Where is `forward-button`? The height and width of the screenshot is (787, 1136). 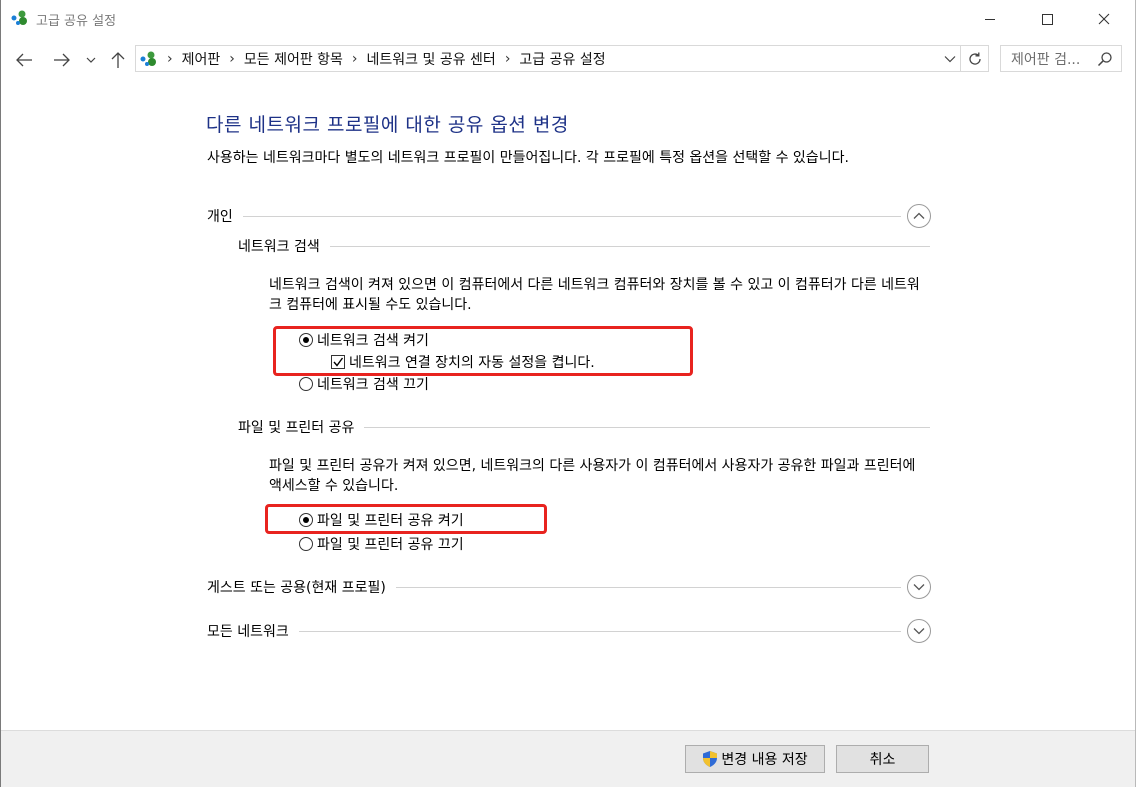 forward-button is located at coordinates (62, 60).